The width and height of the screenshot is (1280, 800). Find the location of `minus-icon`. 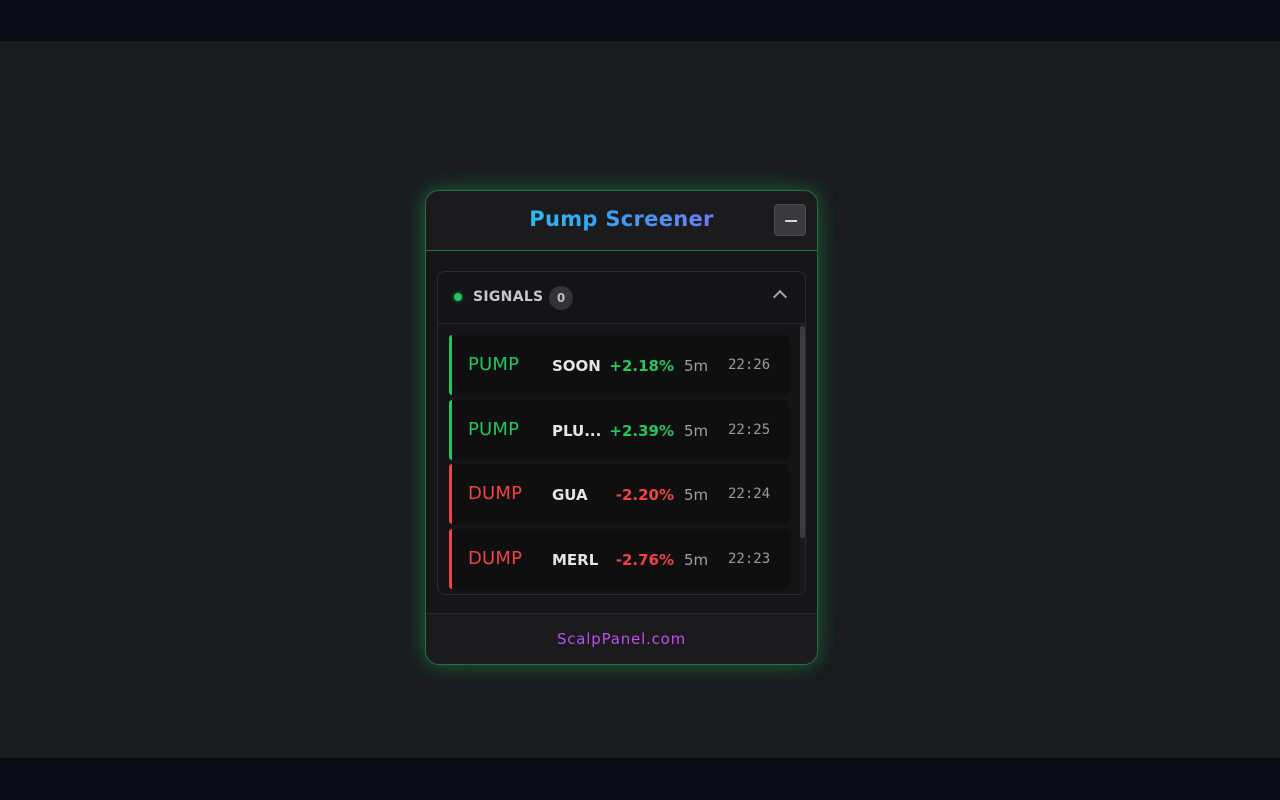

minus-icon is located at coordinates (791, 221).